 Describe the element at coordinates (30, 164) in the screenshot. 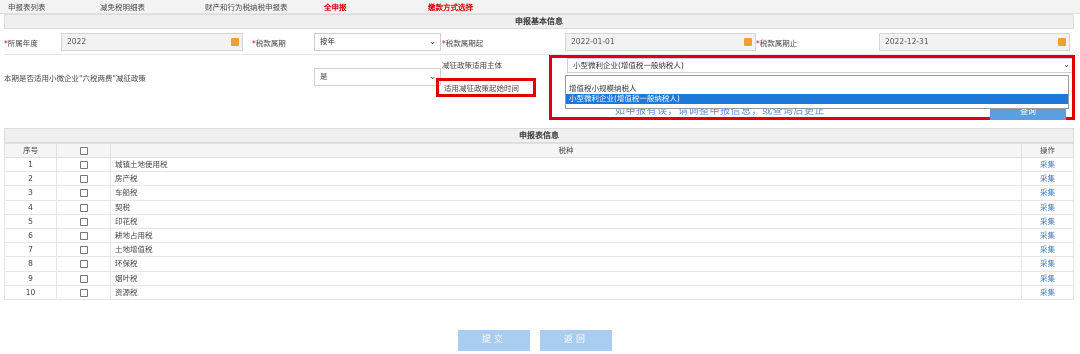

I see `row-no: 1` at that location.